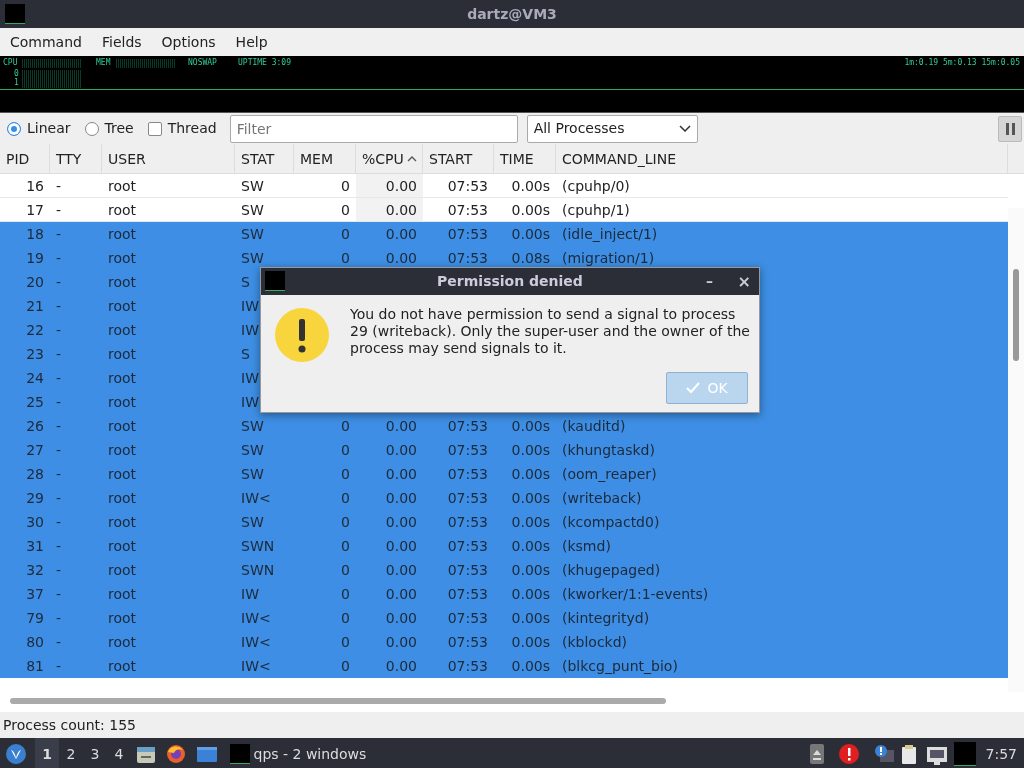 This screenshot has width=1024, height=768. I want to click on command-cell-text: (ksmd), so click(586, 546).